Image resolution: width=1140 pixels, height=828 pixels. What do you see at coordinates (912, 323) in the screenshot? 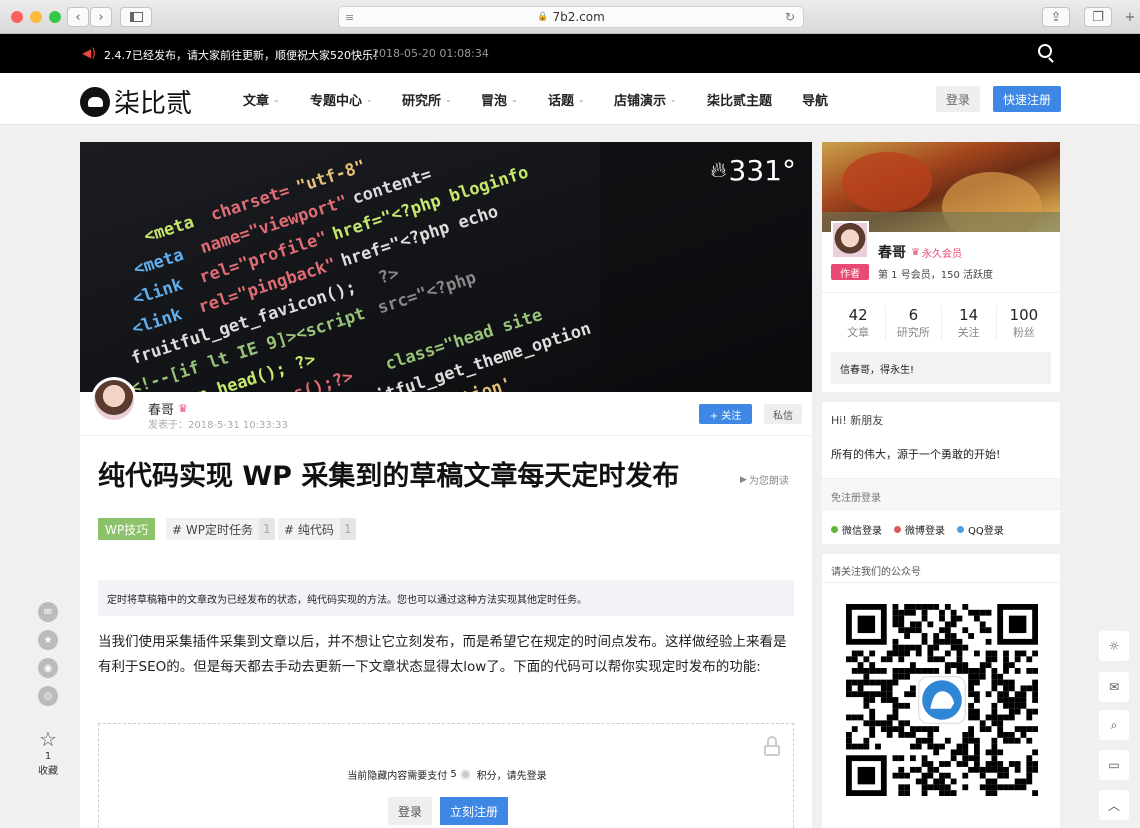
I see `stat-research: 6 研究所` at bounding box center [912, 323].